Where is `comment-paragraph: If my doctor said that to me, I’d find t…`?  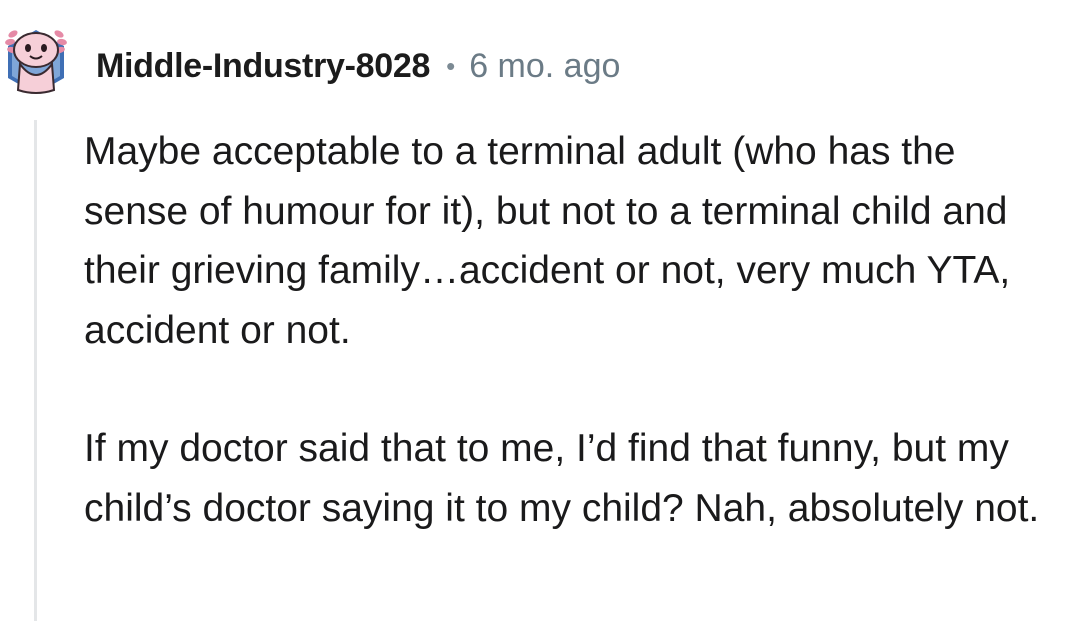
comment-paragraph: If my doctor said that to me, I’d find t… is located at coordinates (562, 478).